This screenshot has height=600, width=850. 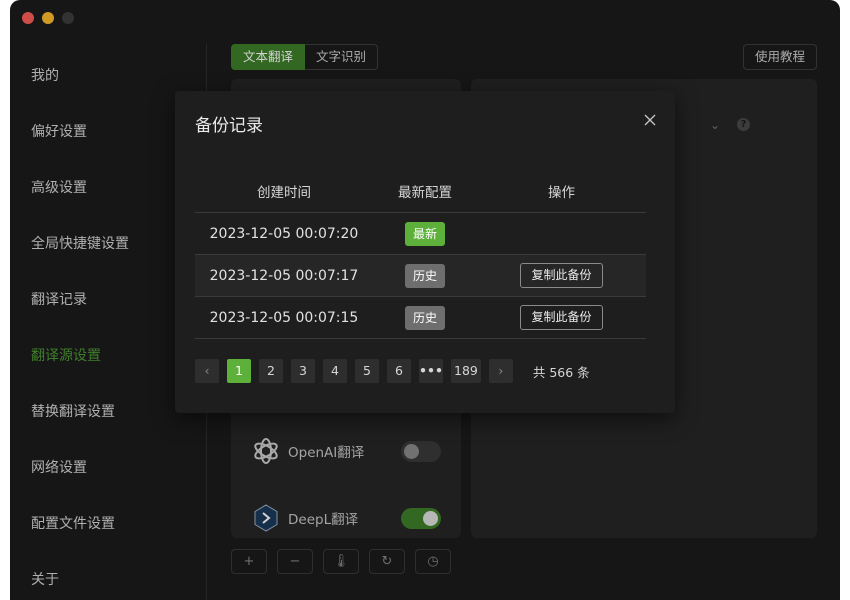 What do you see at coordinates (466, 371) in the screenshot?
I see `page-button-189: 189` at bounding box center [466, 371].